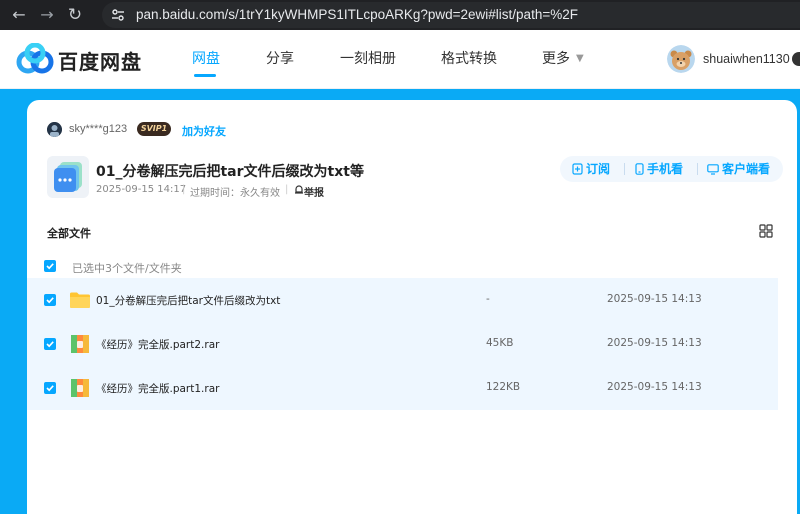 This screenshot has width=800, height=514. Describe the element at coordinates (157, 388) in the screenshot. I see `file-name: 《经历》完全版.part1.rar` at that location.